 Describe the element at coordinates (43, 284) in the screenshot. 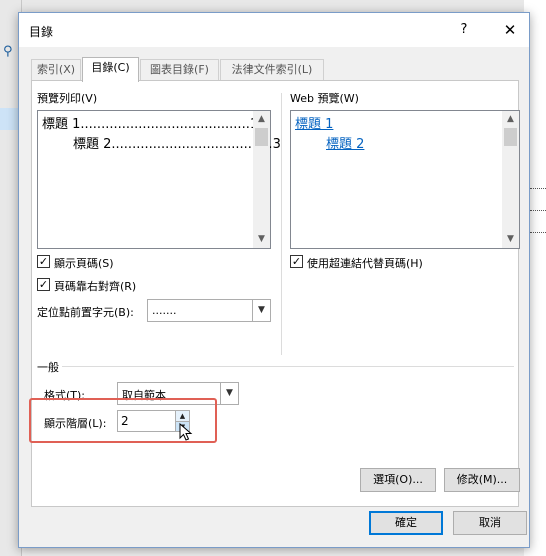

I see `right-align-checkbox: ✓` at that location.